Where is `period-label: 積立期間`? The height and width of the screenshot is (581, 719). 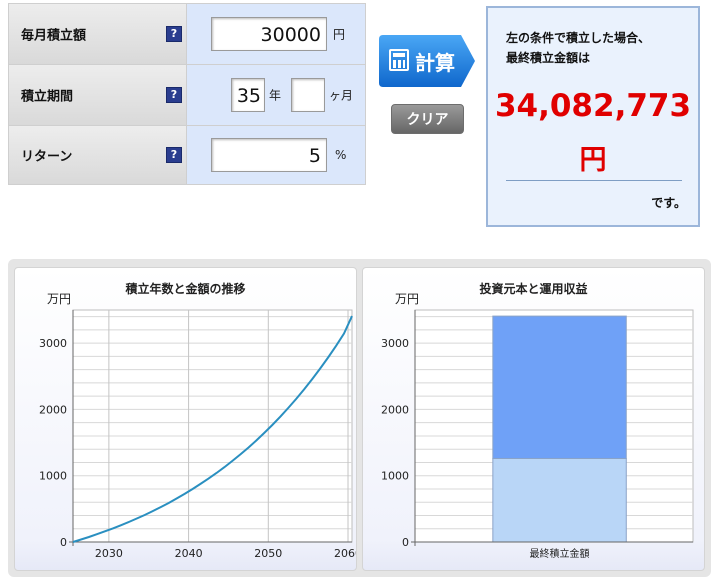 period-label: 積立期間 is located at coordinates (47, 97).